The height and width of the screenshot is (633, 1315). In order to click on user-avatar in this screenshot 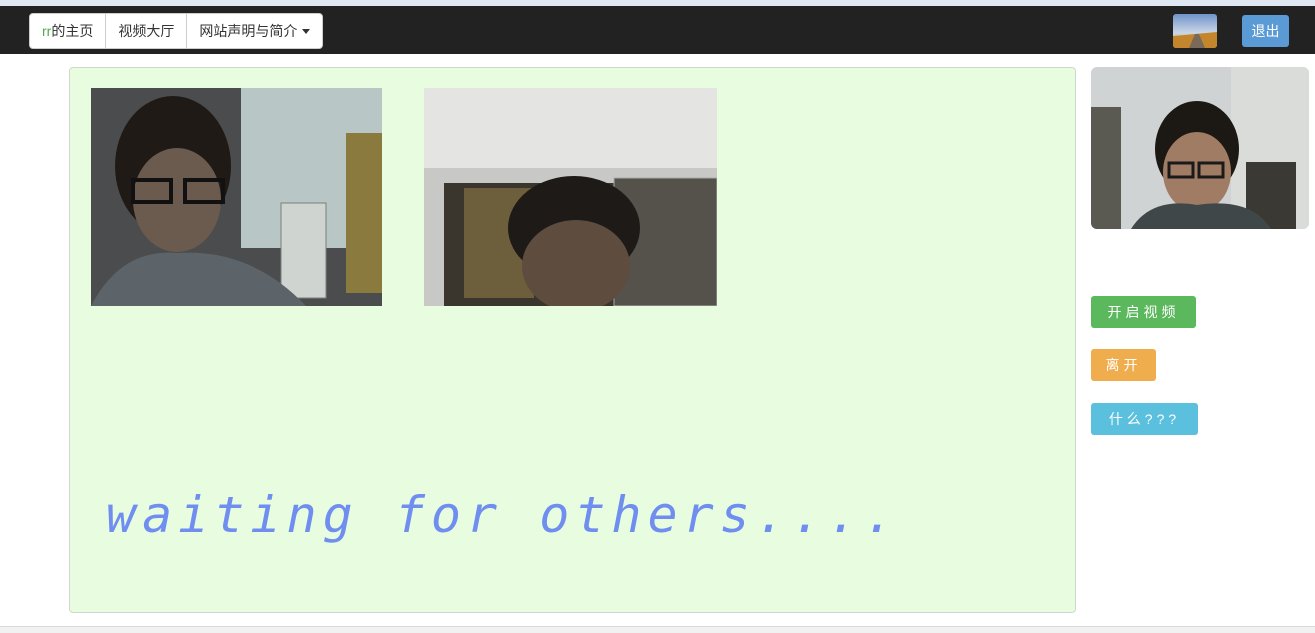, I will do `click(1195, 31)`.